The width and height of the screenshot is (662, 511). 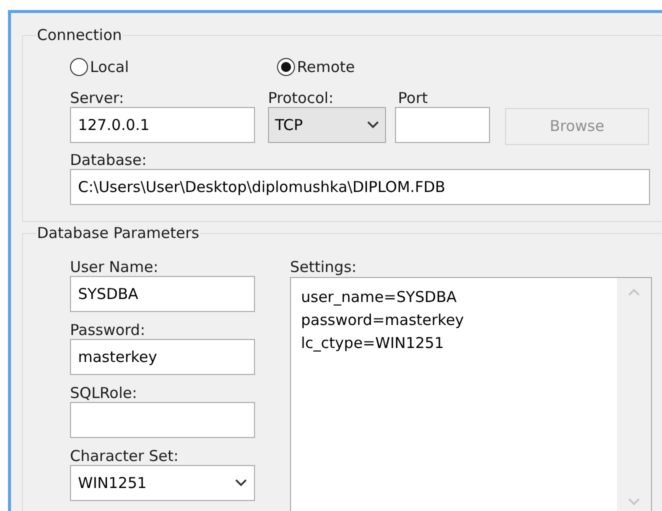 What do you see at coordinates (97, 98) in the screenshot?
I see `field-label: Server:` at bounding box center [97, 98].